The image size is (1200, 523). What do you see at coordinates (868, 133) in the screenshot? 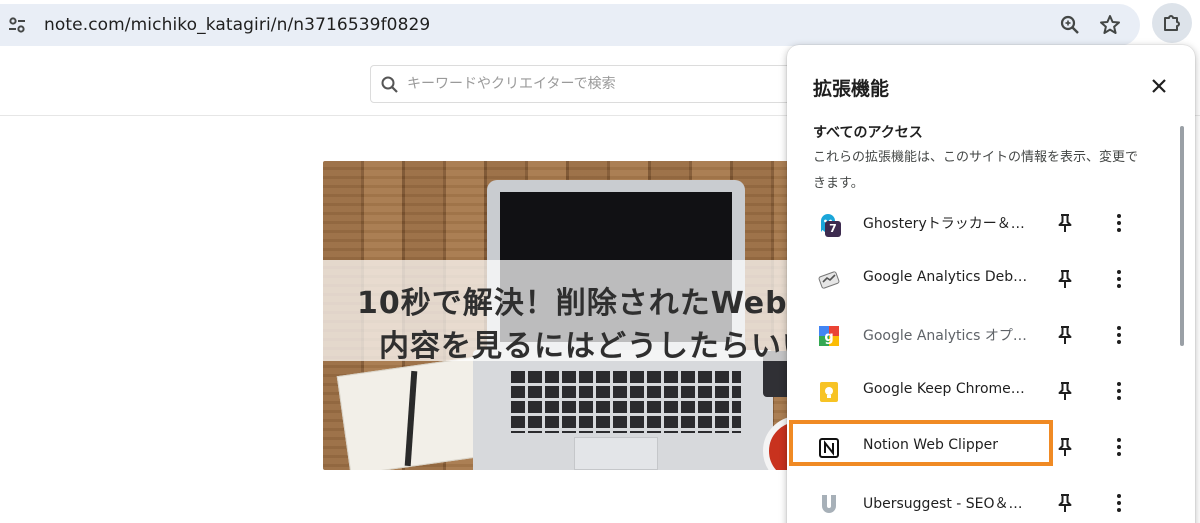
I see `section-heading: すべてのアクセス` at bounding box center [868, 133].